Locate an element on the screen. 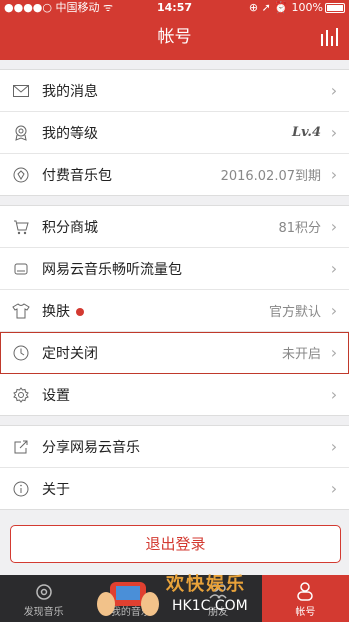 The width and height of the screenshot is (349, 622). row-sleep-timer: 定时关闭 未开启 › is located at coordinates (174, 353).